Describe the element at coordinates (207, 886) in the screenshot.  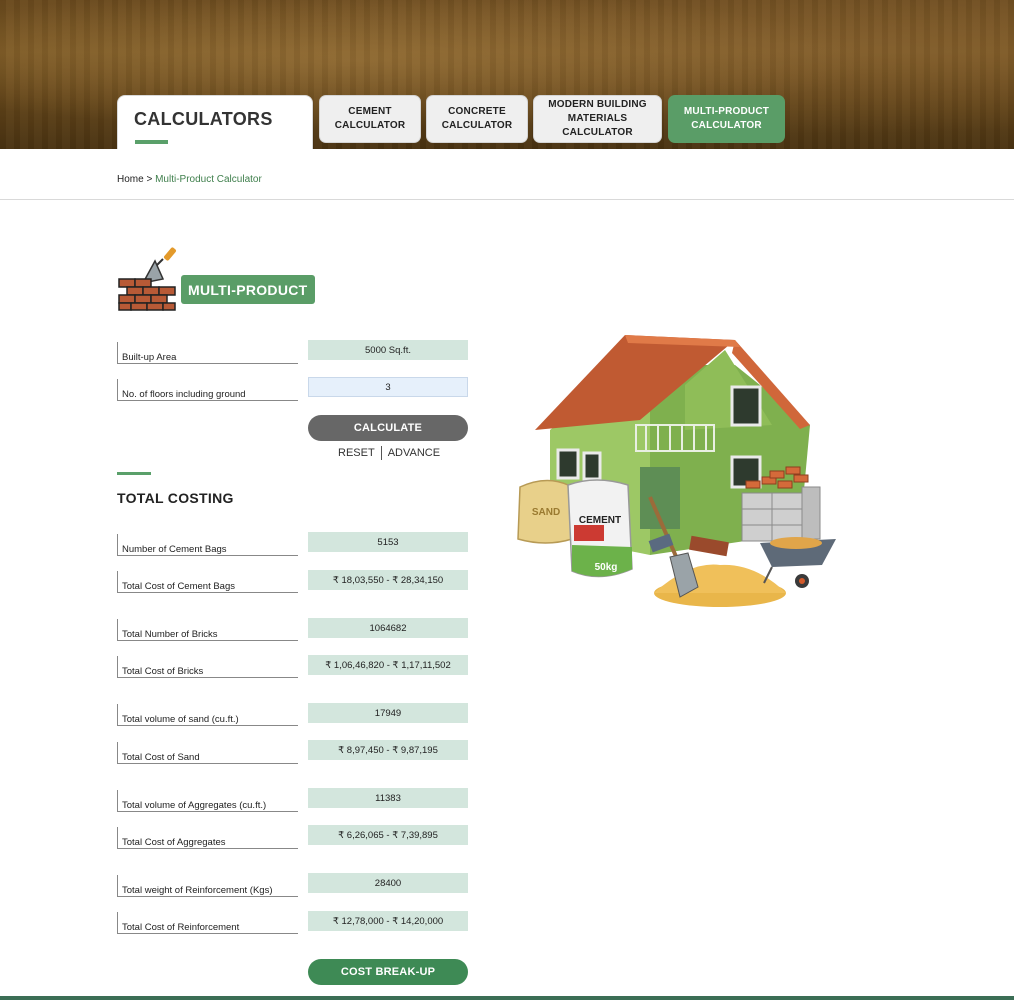
I see `reinforcement-weight-label: Total weight of Reinforcement (Kgs)` at that location.